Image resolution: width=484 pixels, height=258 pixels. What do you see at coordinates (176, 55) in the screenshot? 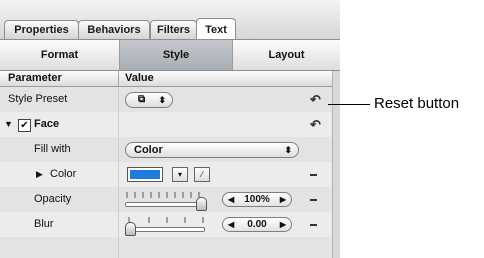
I see `segment-style: Style` at bounding box center [176, 55].